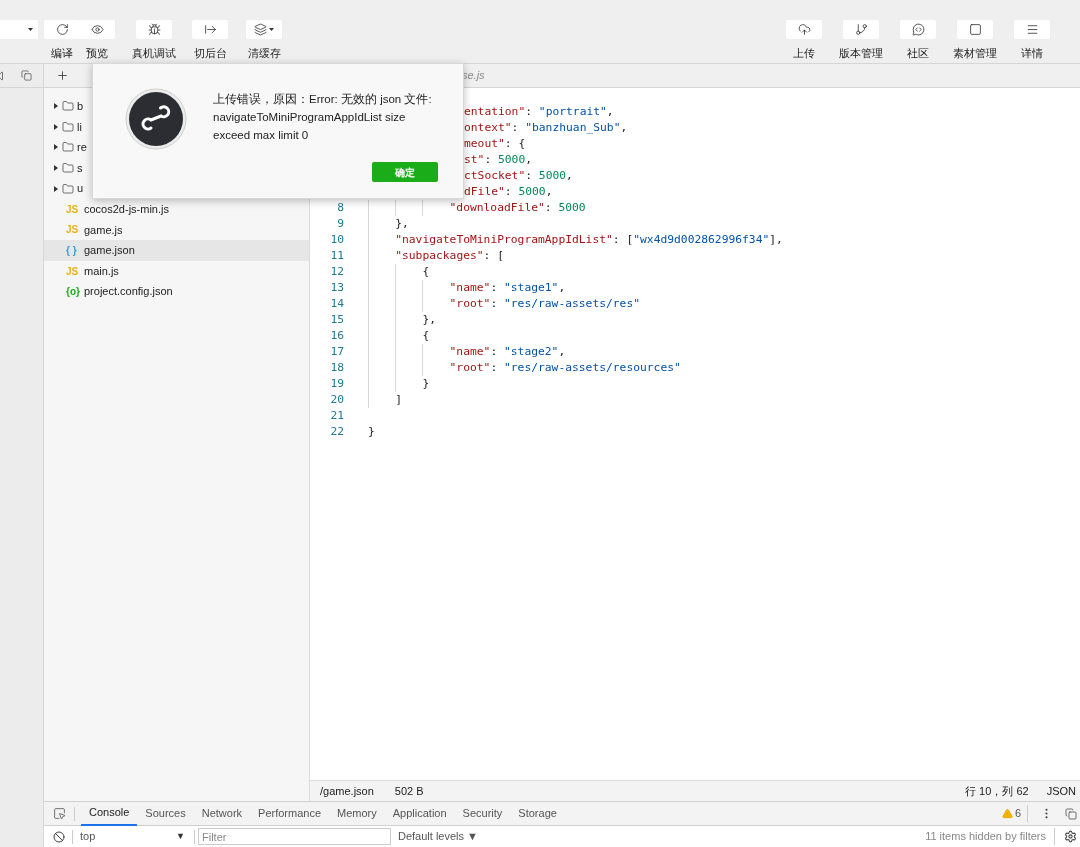 Image resolution: width=1080 pixels, height=847 pixels. I want to click on code-text: "root": "res/raw-assets/res", so click(544, 304).